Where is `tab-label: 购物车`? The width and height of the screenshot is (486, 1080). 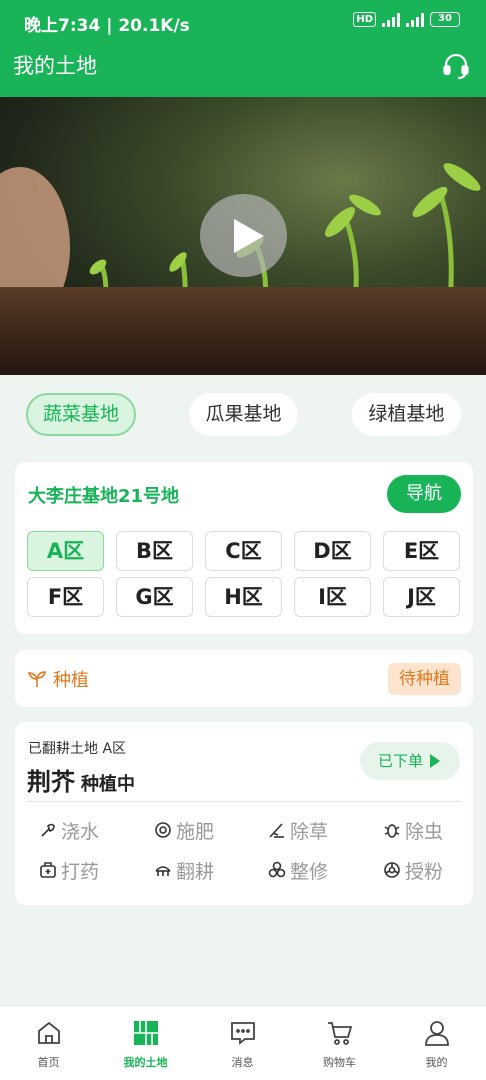 tab-label: 购物车 is located at coordinates (339, 1062).